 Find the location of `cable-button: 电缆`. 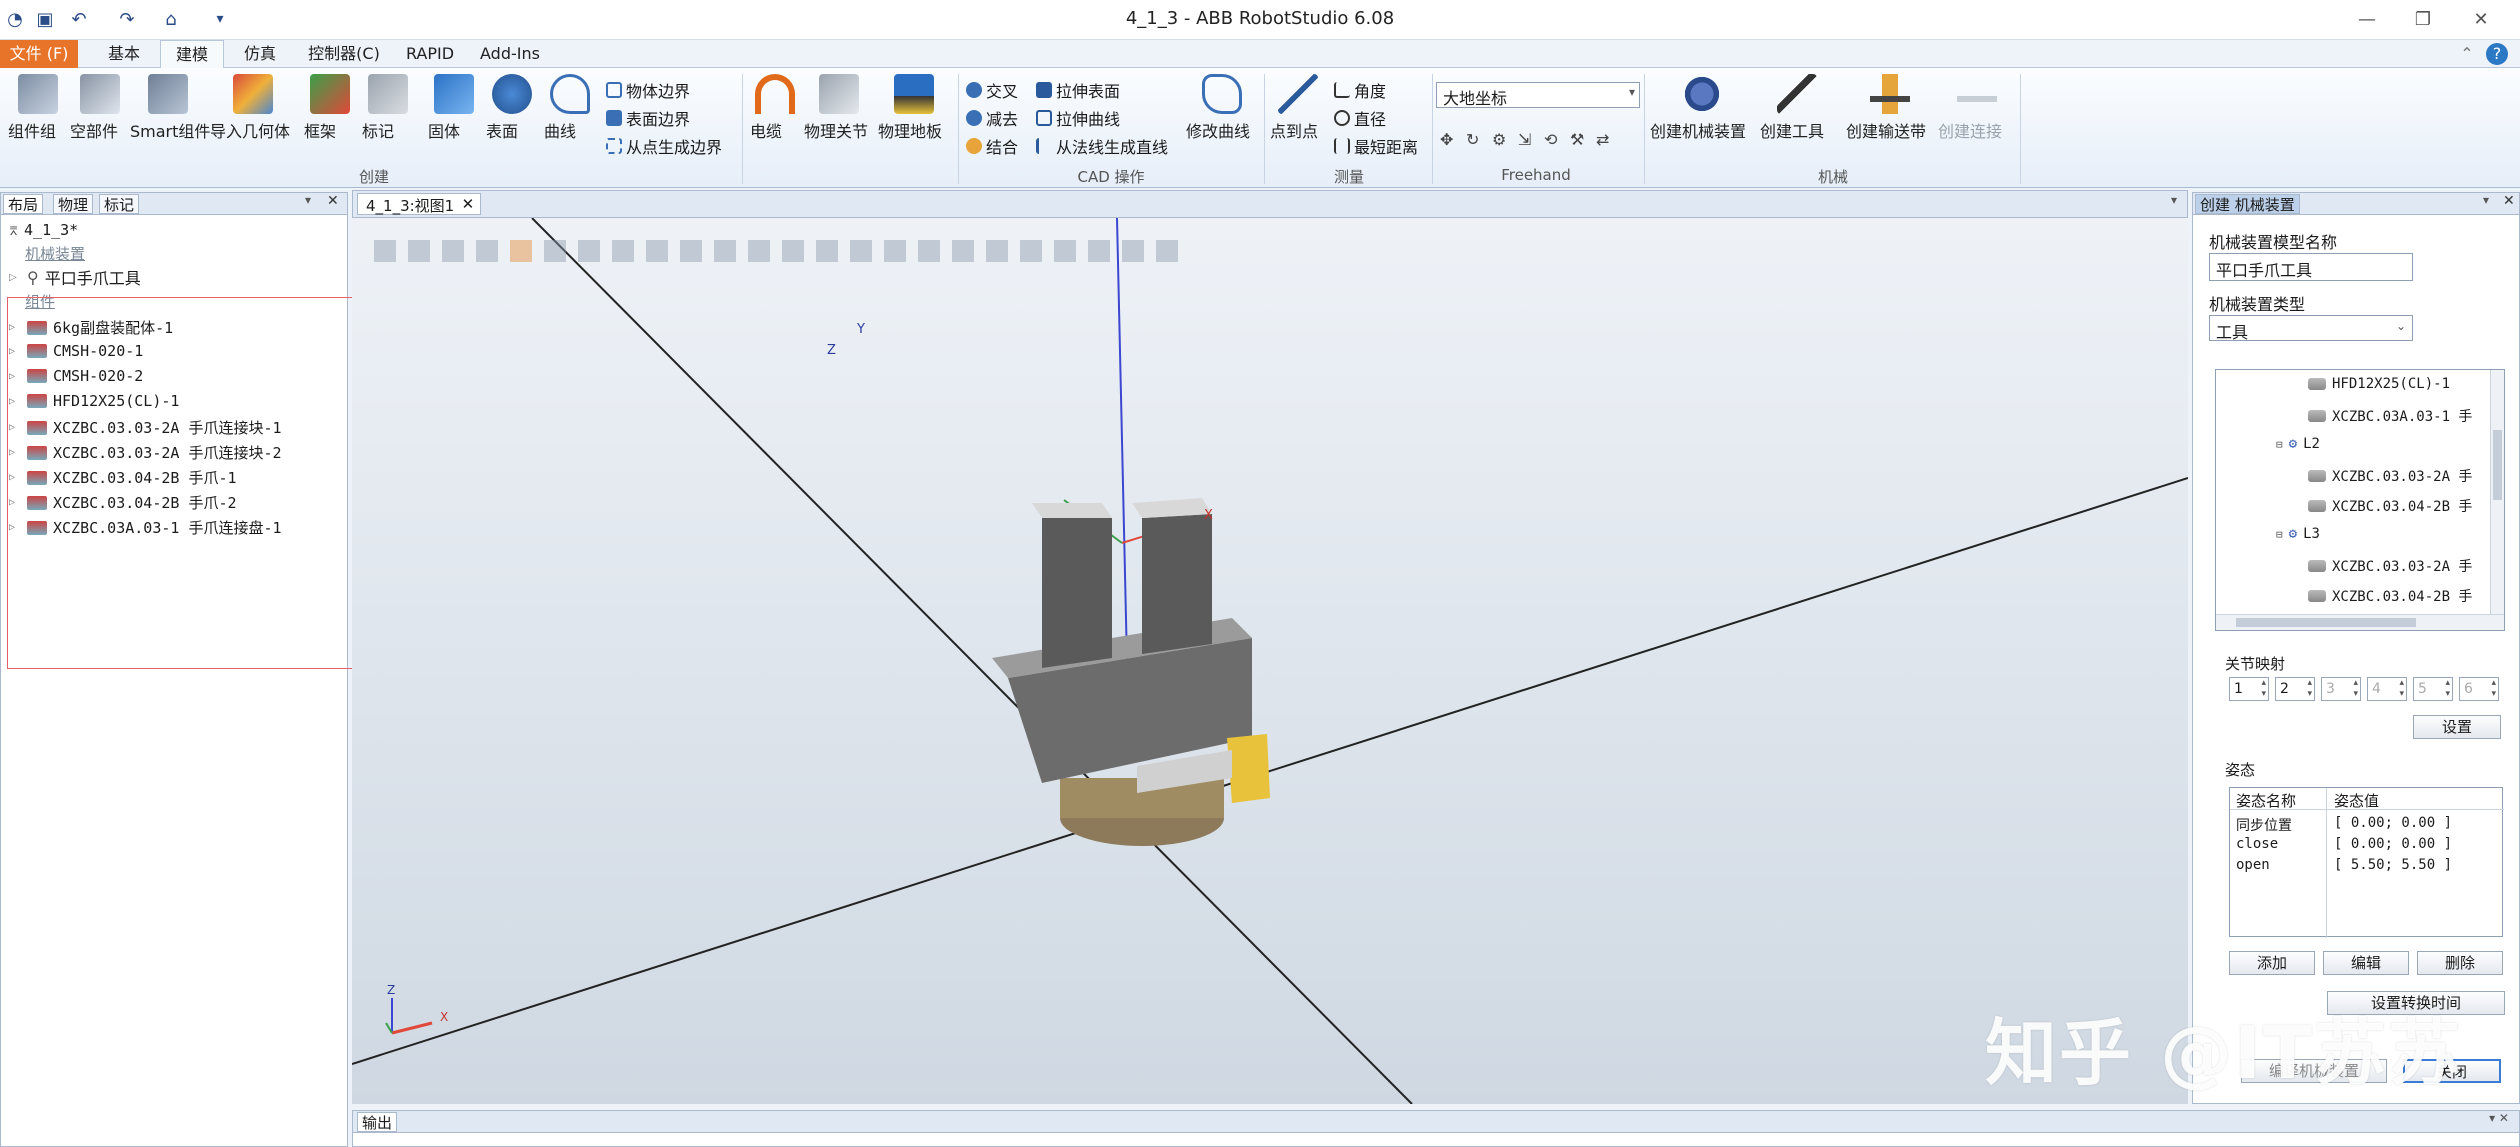

cable-button: 电缆 is located at coordinates (775, 107).